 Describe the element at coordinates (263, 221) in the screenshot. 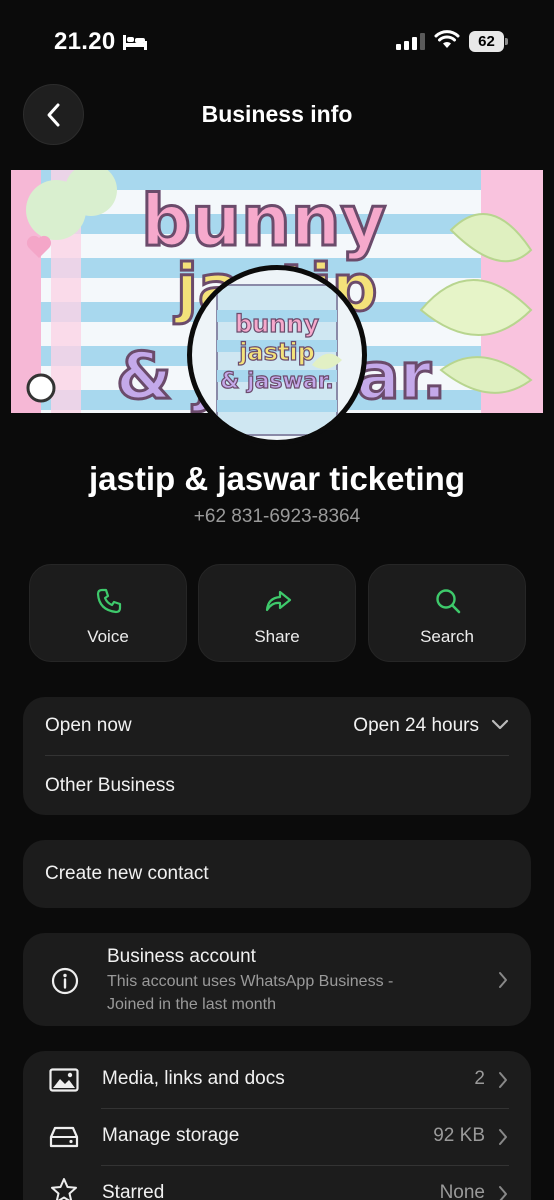

I see `cover-logo-line-1: bunny` at that location.